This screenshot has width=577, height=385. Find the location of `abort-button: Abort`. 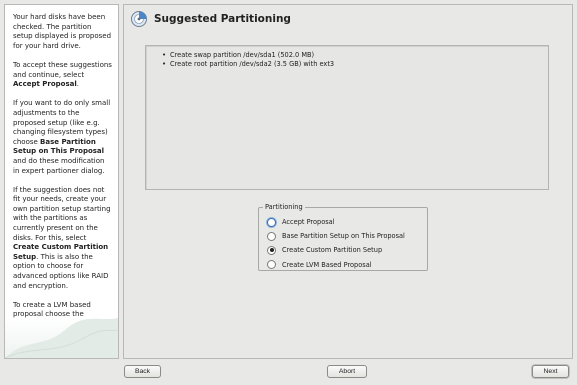

abort-button: Abort is located at coordinates (347, 371).